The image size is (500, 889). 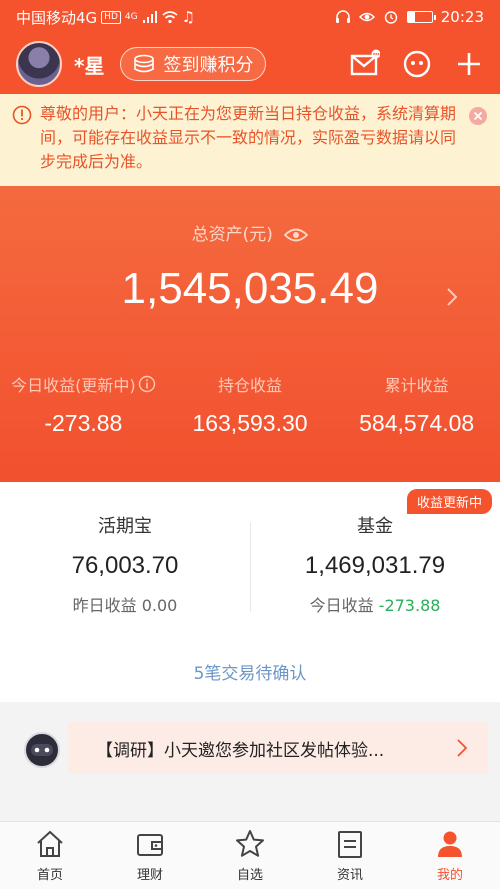 I want to click on eye-comfort-icon, so click(x=366, y=17).